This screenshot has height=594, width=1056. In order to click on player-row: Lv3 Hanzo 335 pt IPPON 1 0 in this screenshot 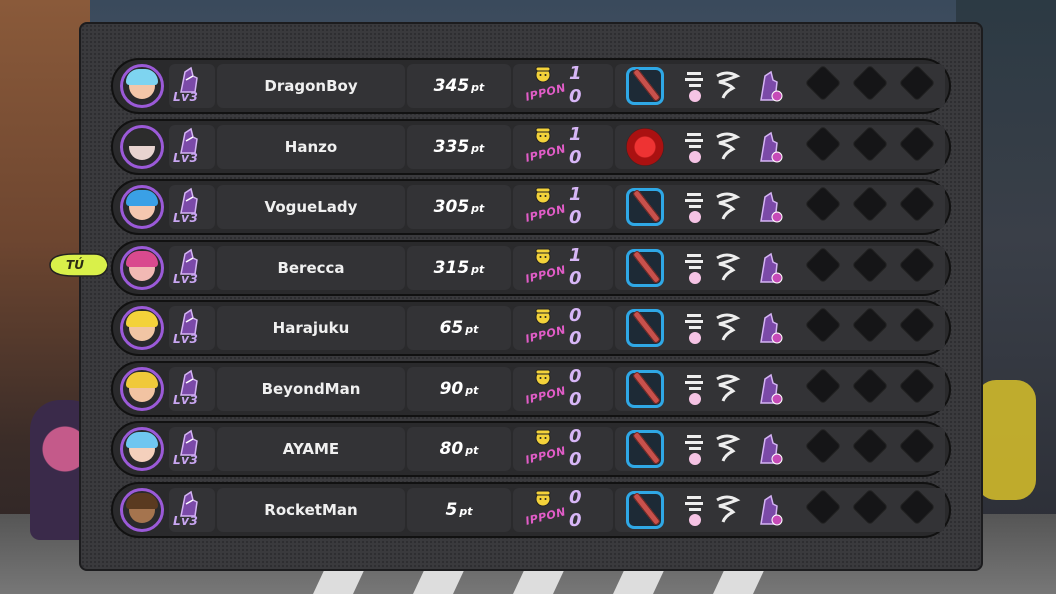, I will do `click(531, 146)`.